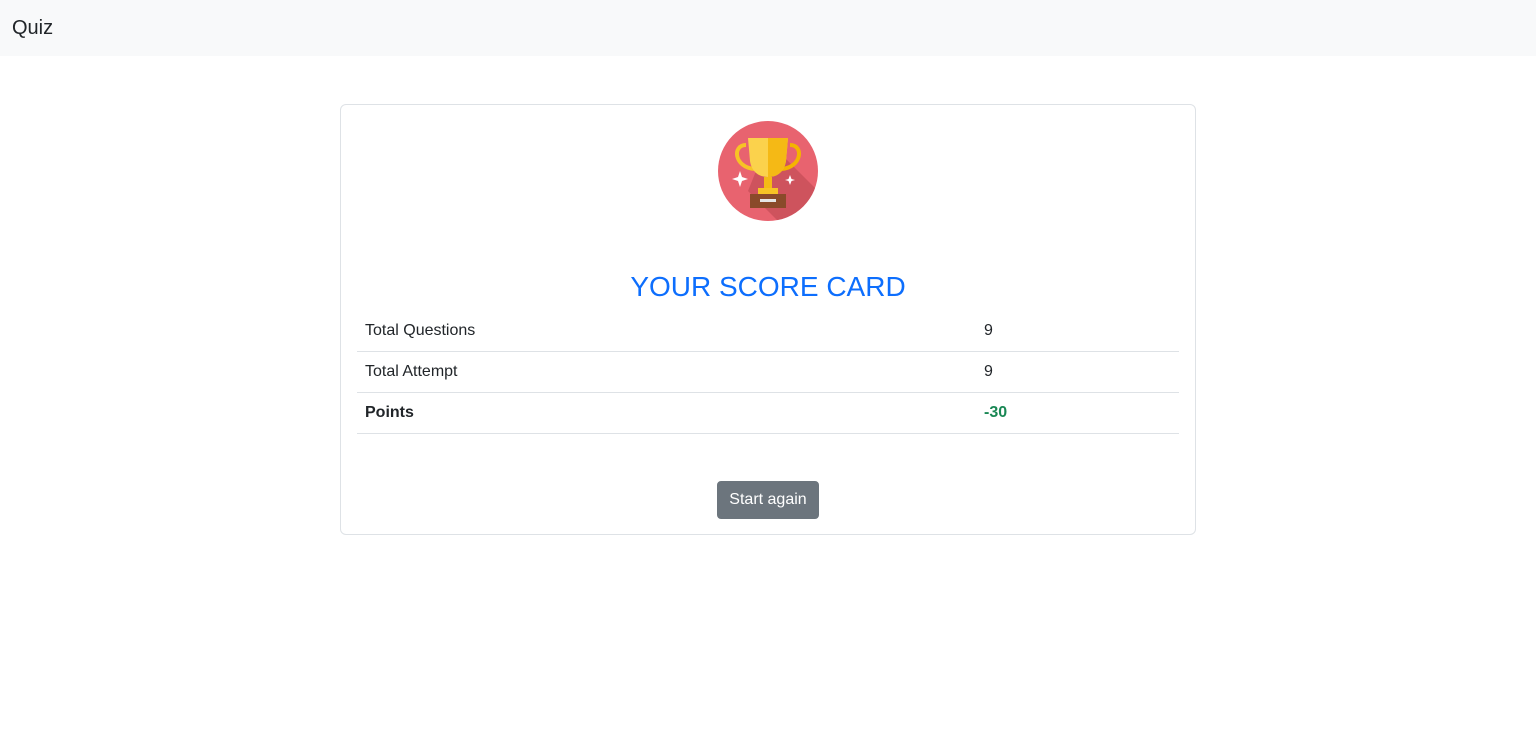 This screenshot has width=1536, height=731. I want to click on row-label: Total Questions, so click(666, 331).